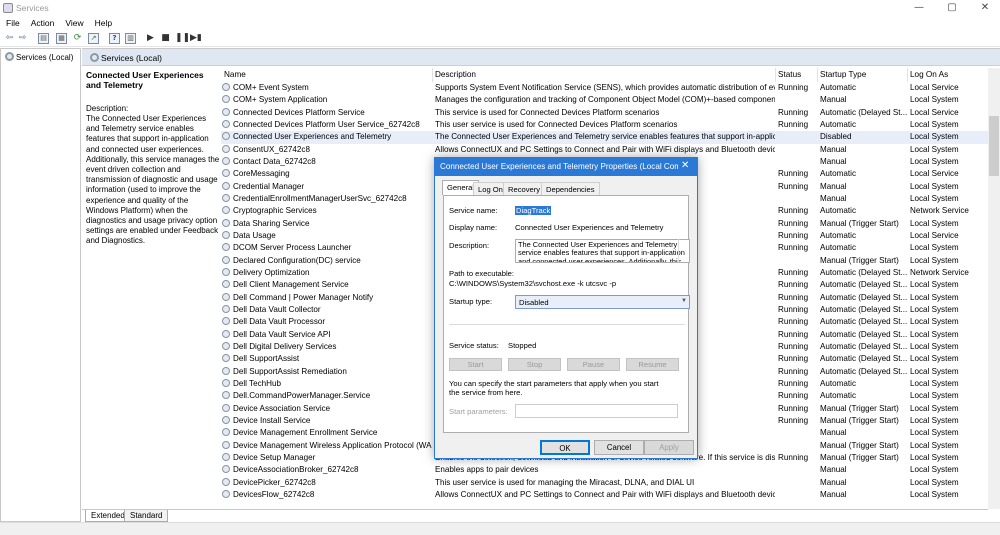 The image size is (1000, 535). What do you see at coordinates (565, 447) in the screenshot?
I see `ok-button: OK` at bounding box center [565, 447].